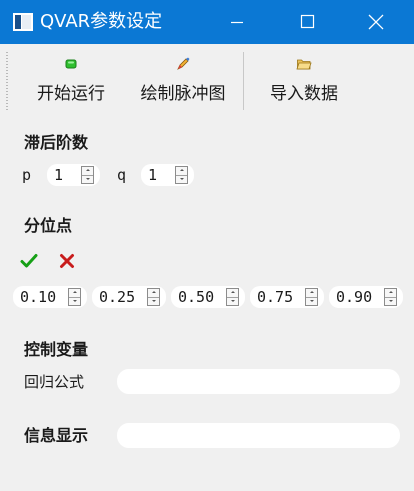 Image resolution: width=414 pixels, height=491 pixels. I want to click on start-run-label: 开始运行, so click(71, 94).